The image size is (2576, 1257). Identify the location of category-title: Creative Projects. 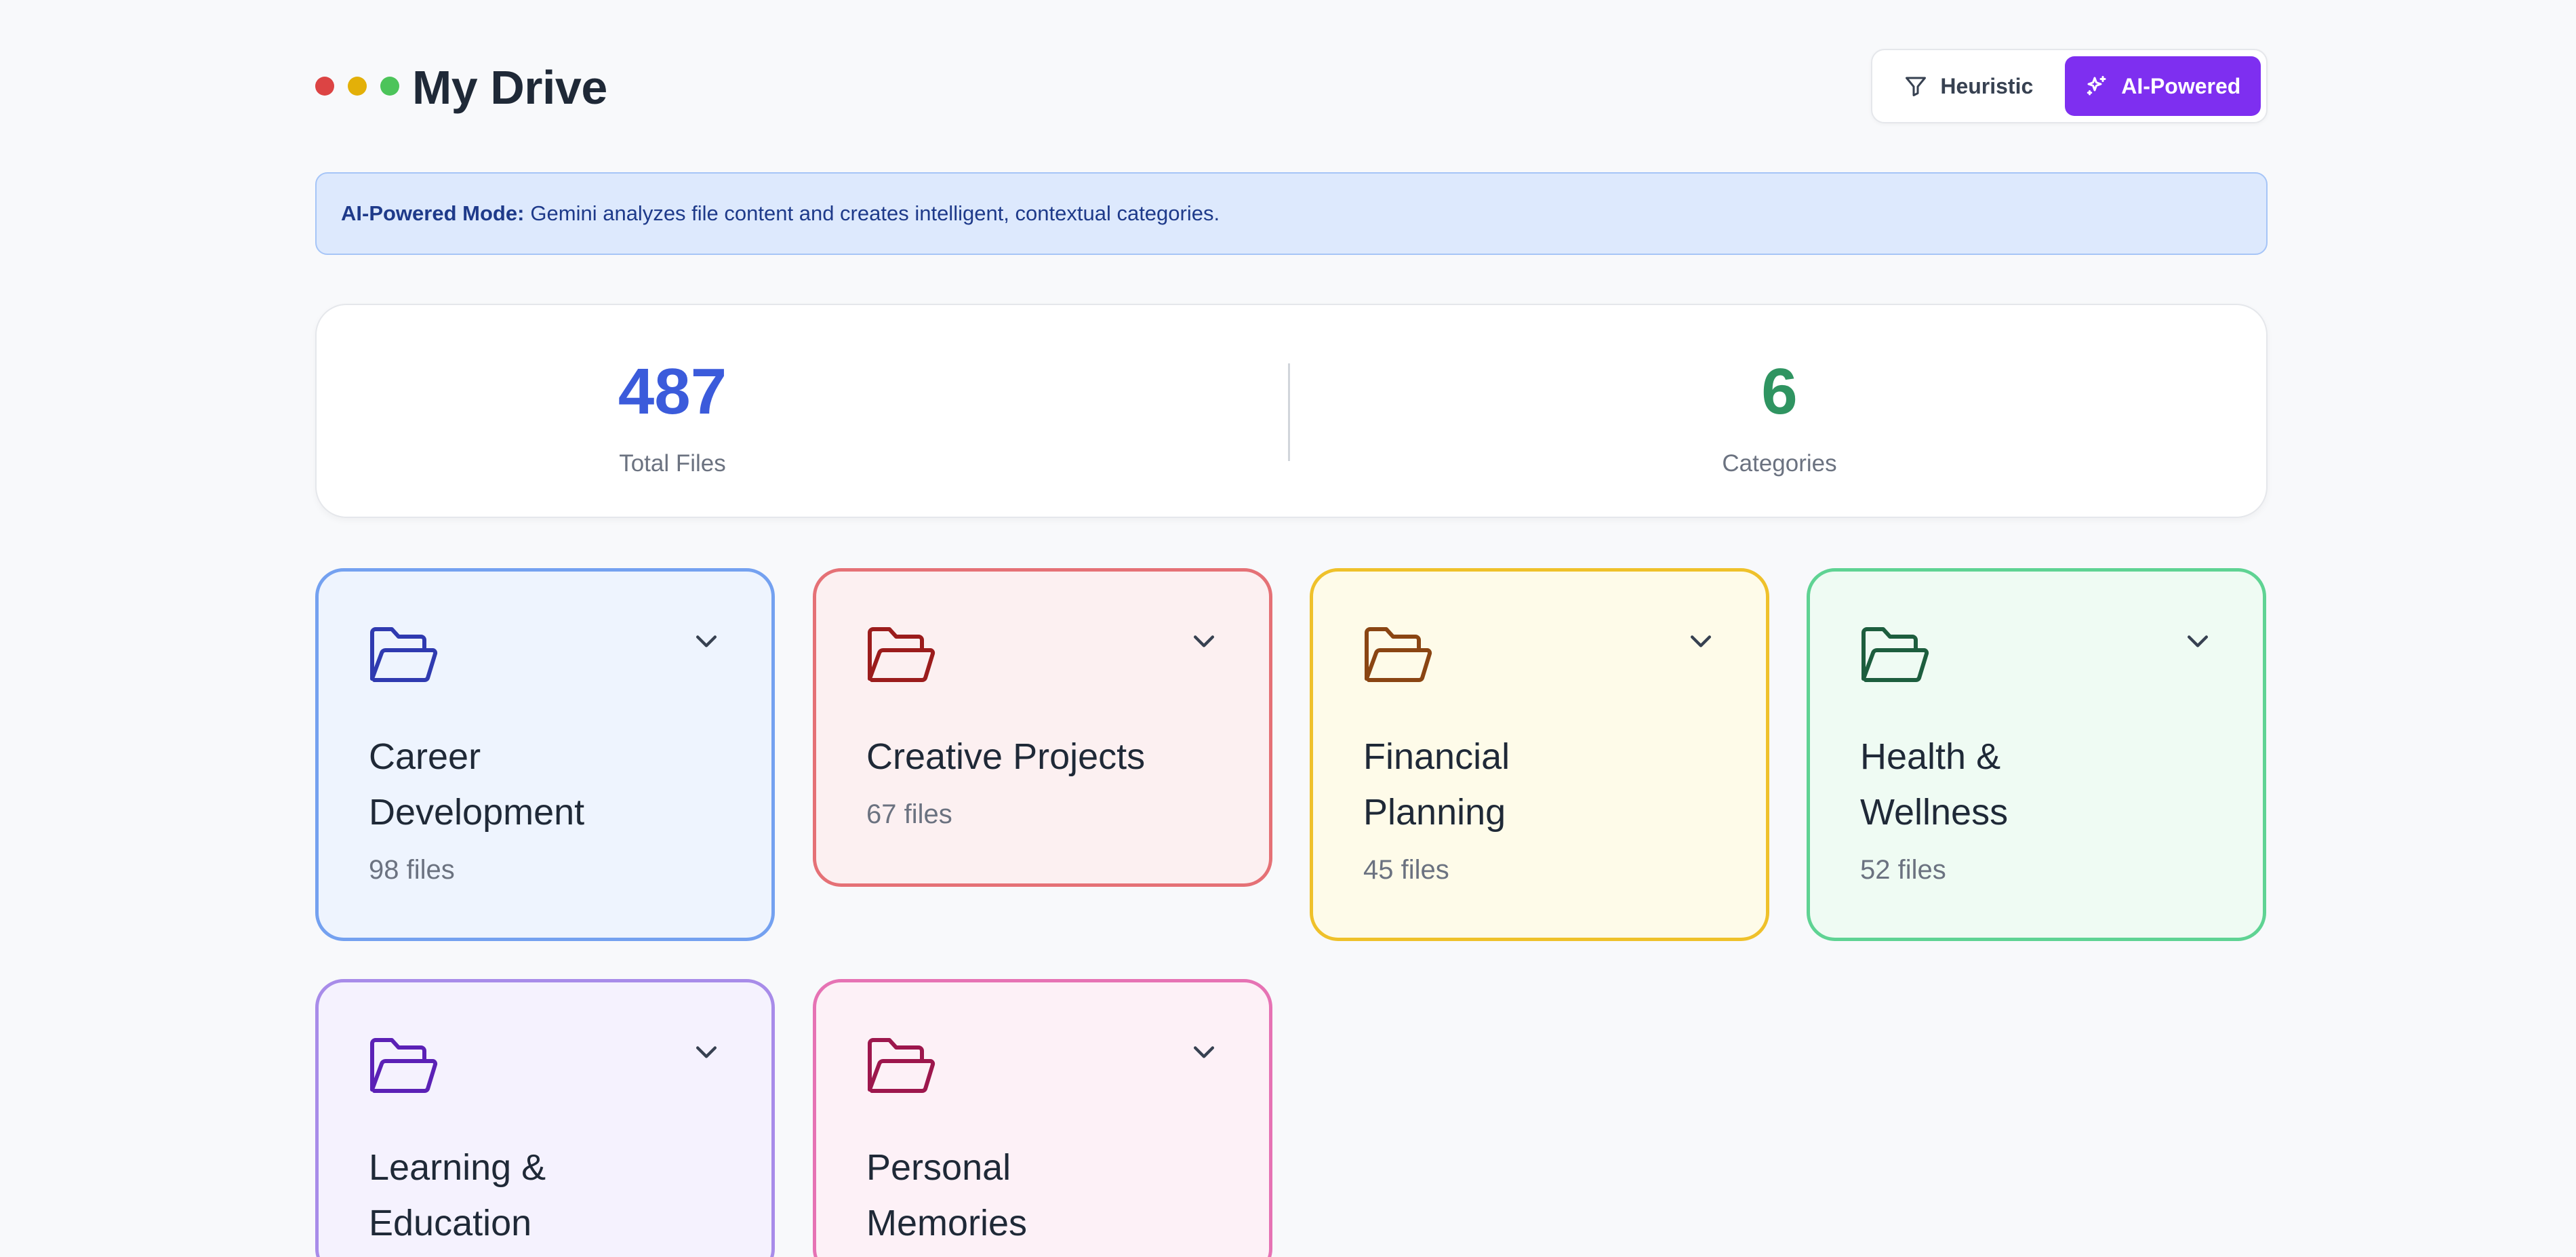
(1006, 756).